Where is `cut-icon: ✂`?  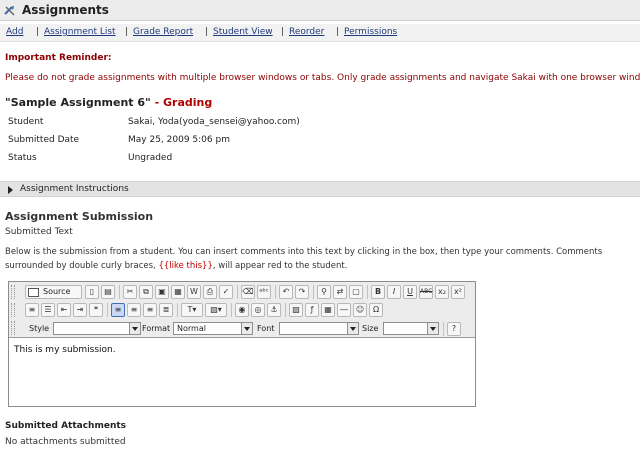
cut-icon: ✂ is located at coordinates (130, 292).